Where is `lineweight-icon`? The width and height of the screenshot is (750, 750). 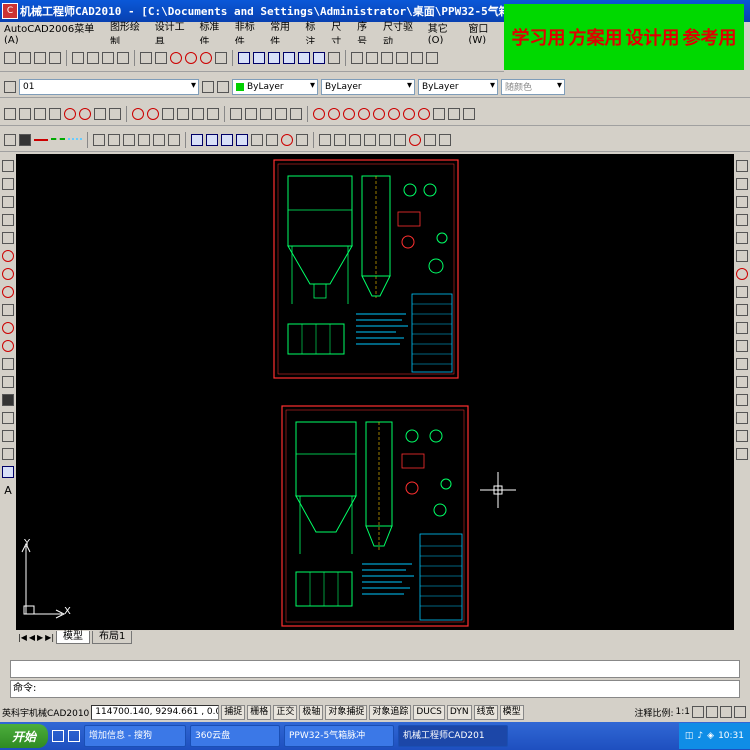
lineweight-icon is located at coordinates (25, 139).